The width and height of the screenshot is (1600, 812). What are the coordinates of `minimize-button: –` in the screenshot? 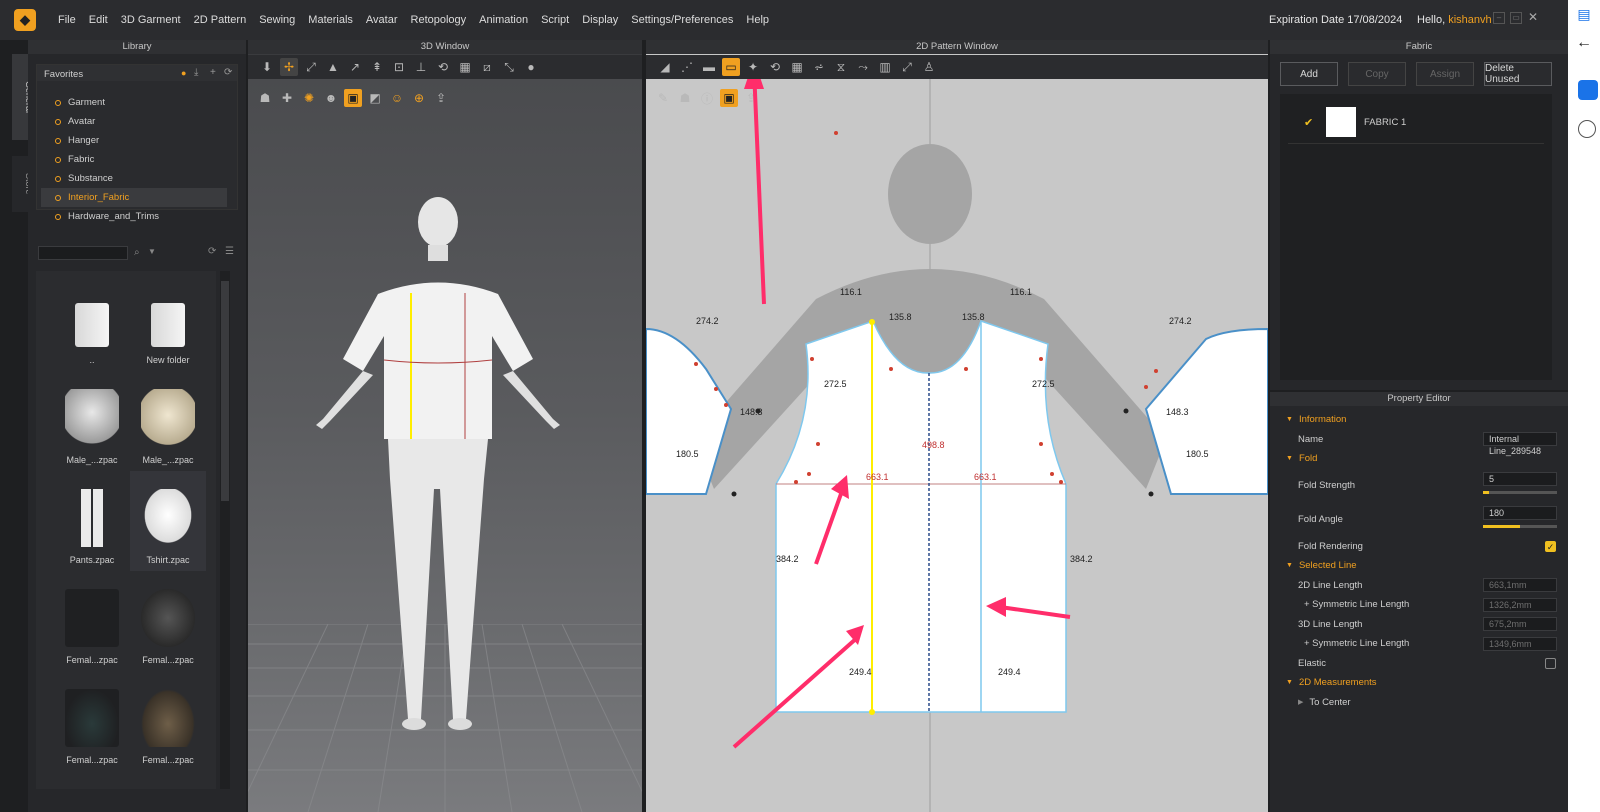 It's located at (1499, 18).